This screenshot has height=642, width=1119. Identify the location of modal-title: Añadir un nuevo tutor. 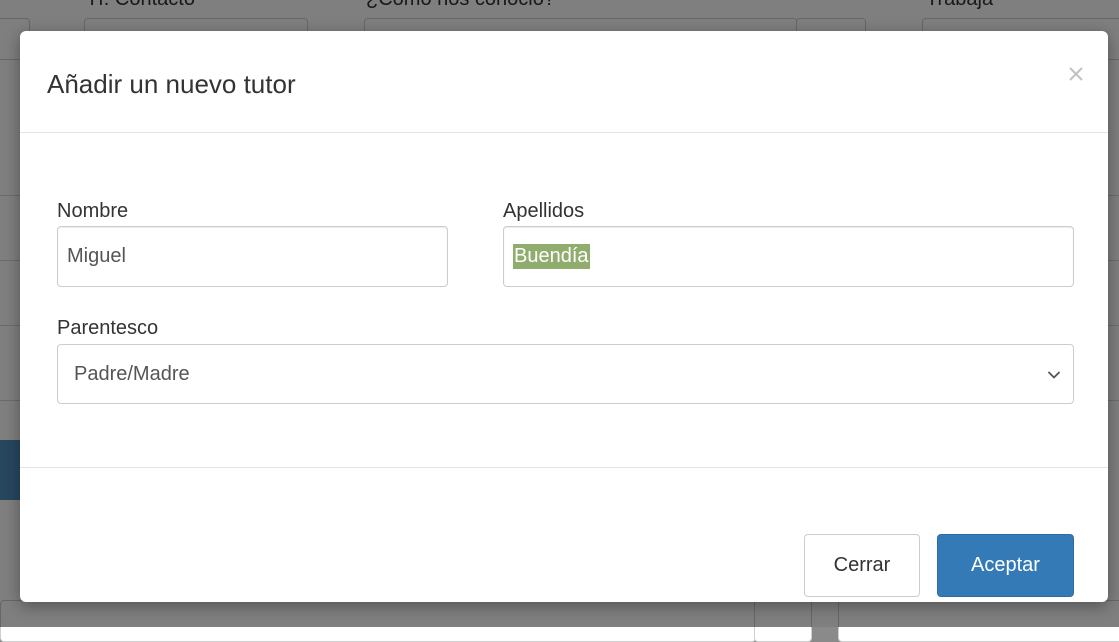
(171, 84).